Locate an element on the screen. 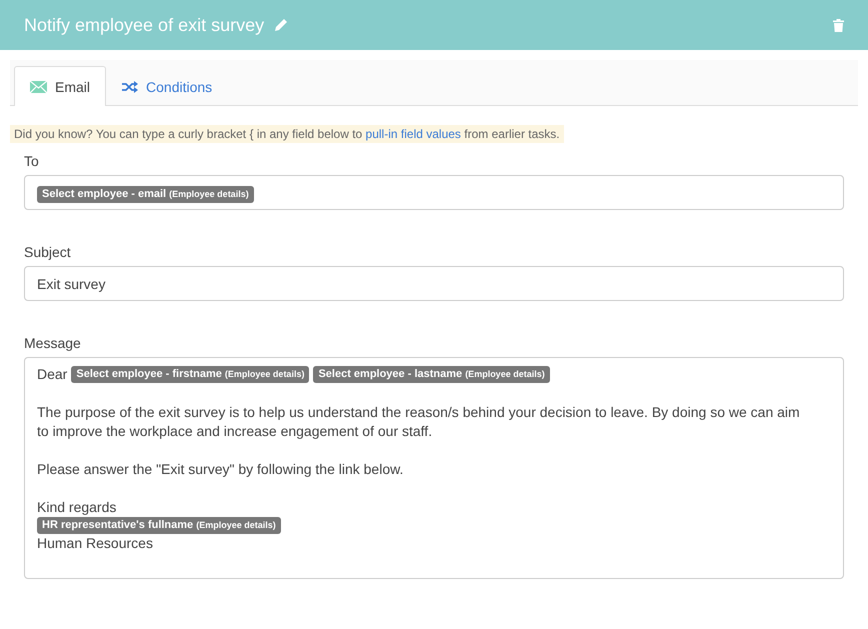  trash-icon is located at coordinates (838, 25).